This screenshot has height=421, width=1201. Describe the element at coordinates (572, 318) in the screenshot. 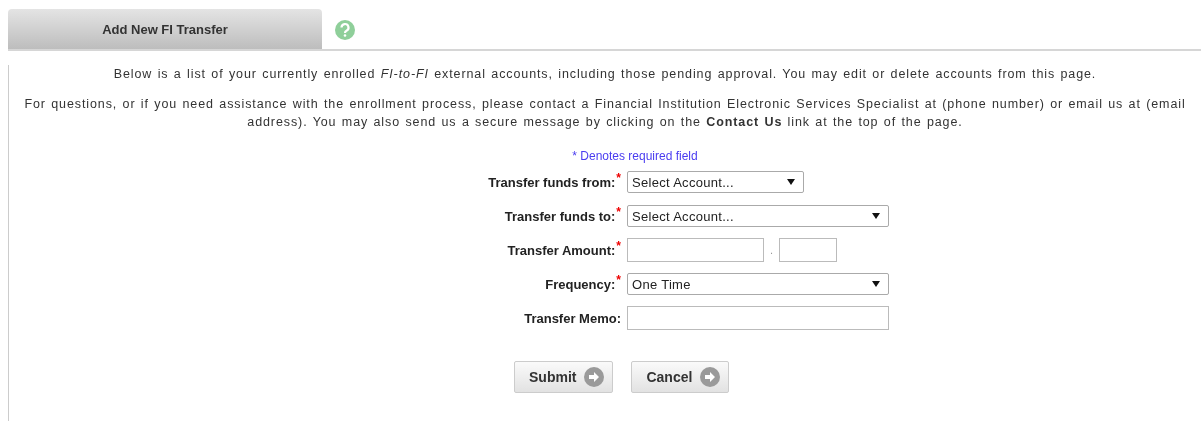

I see `field-label: Transfer Memo:` at that location.